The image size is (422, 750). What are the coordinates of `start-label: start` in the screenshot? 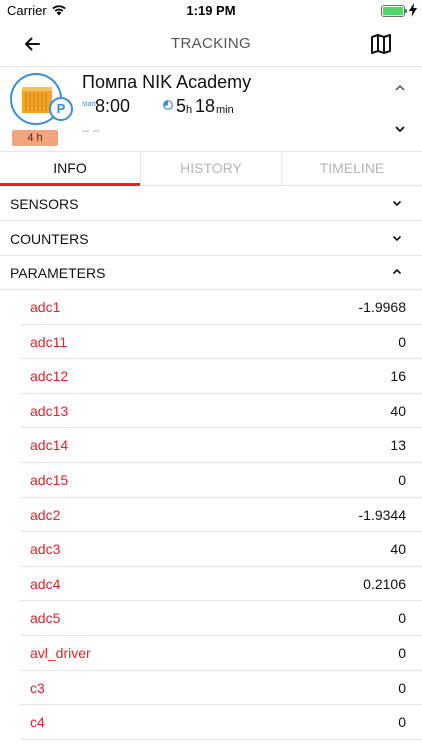 It's located at (89, 104).